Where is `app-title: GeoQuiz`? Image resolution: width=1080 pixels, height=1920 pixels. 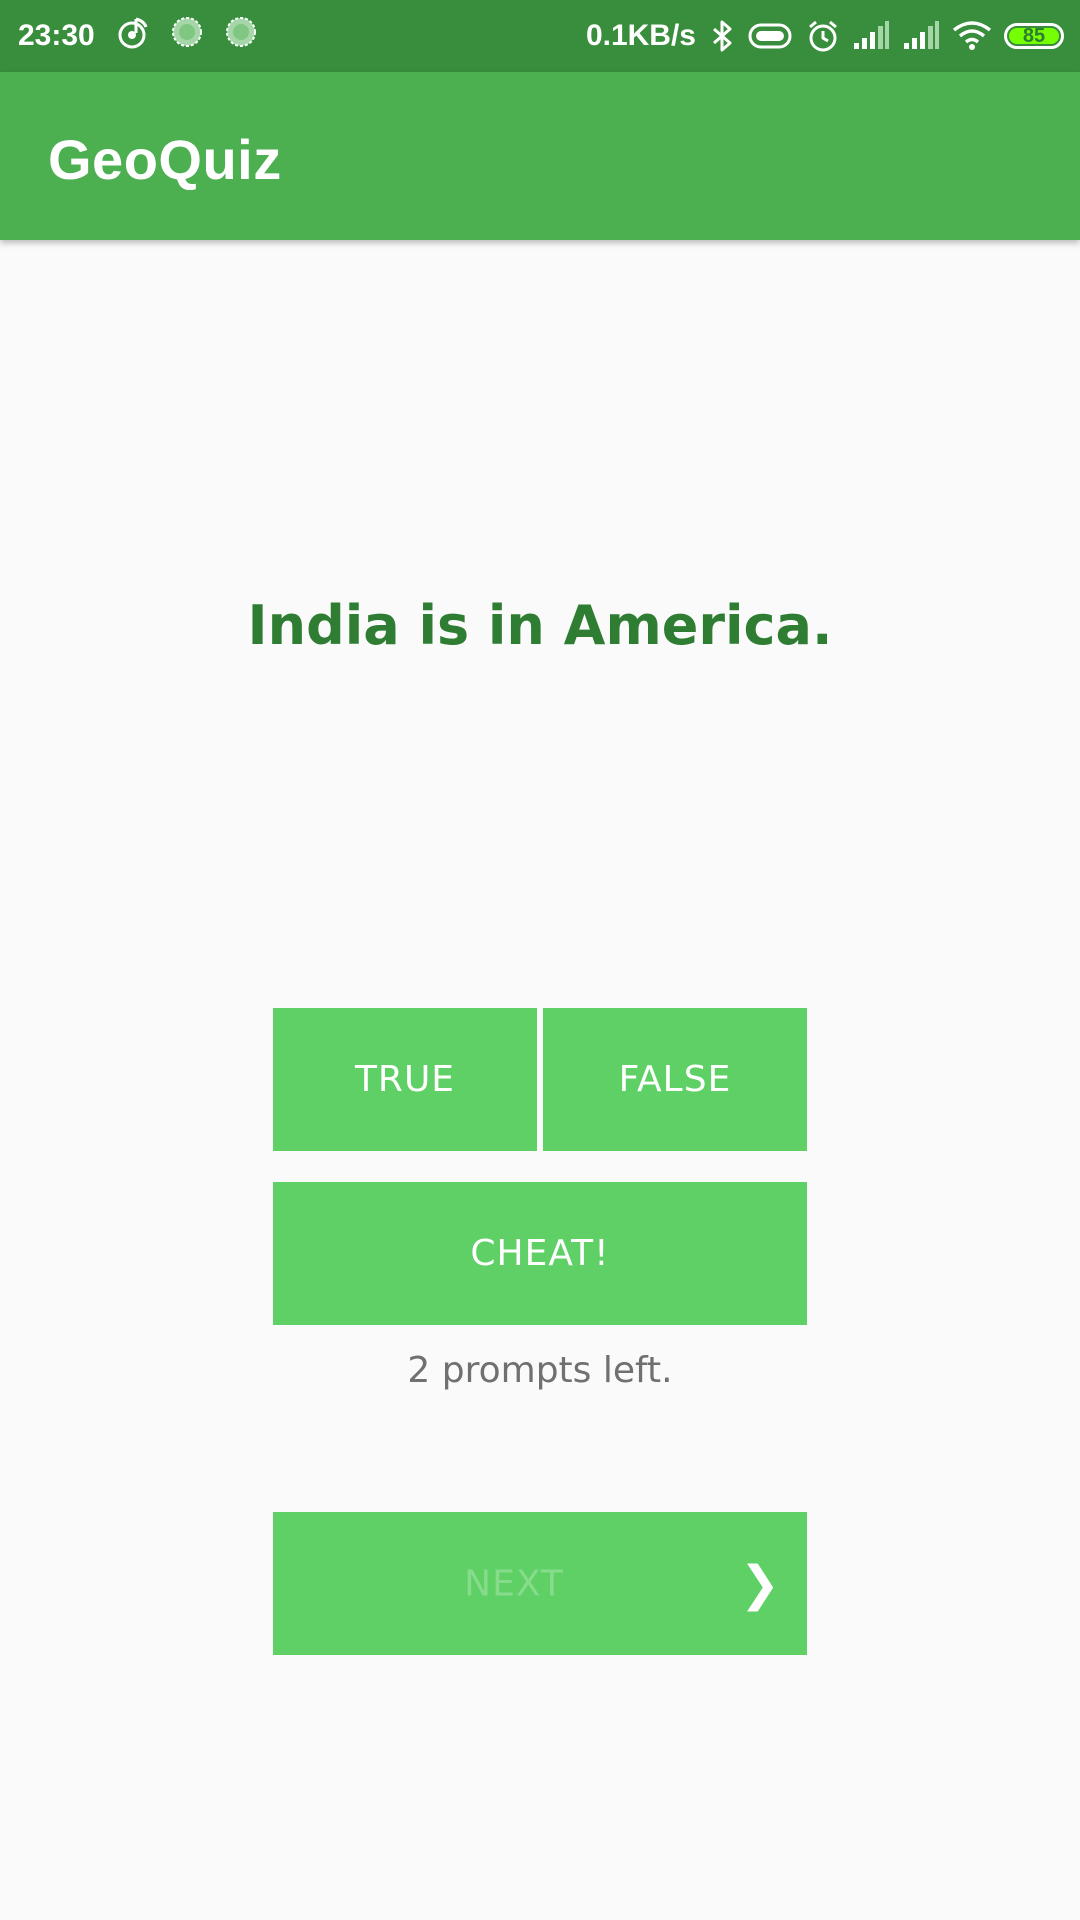
app-title: GeoQuiz is located at coordinates (165, 159).